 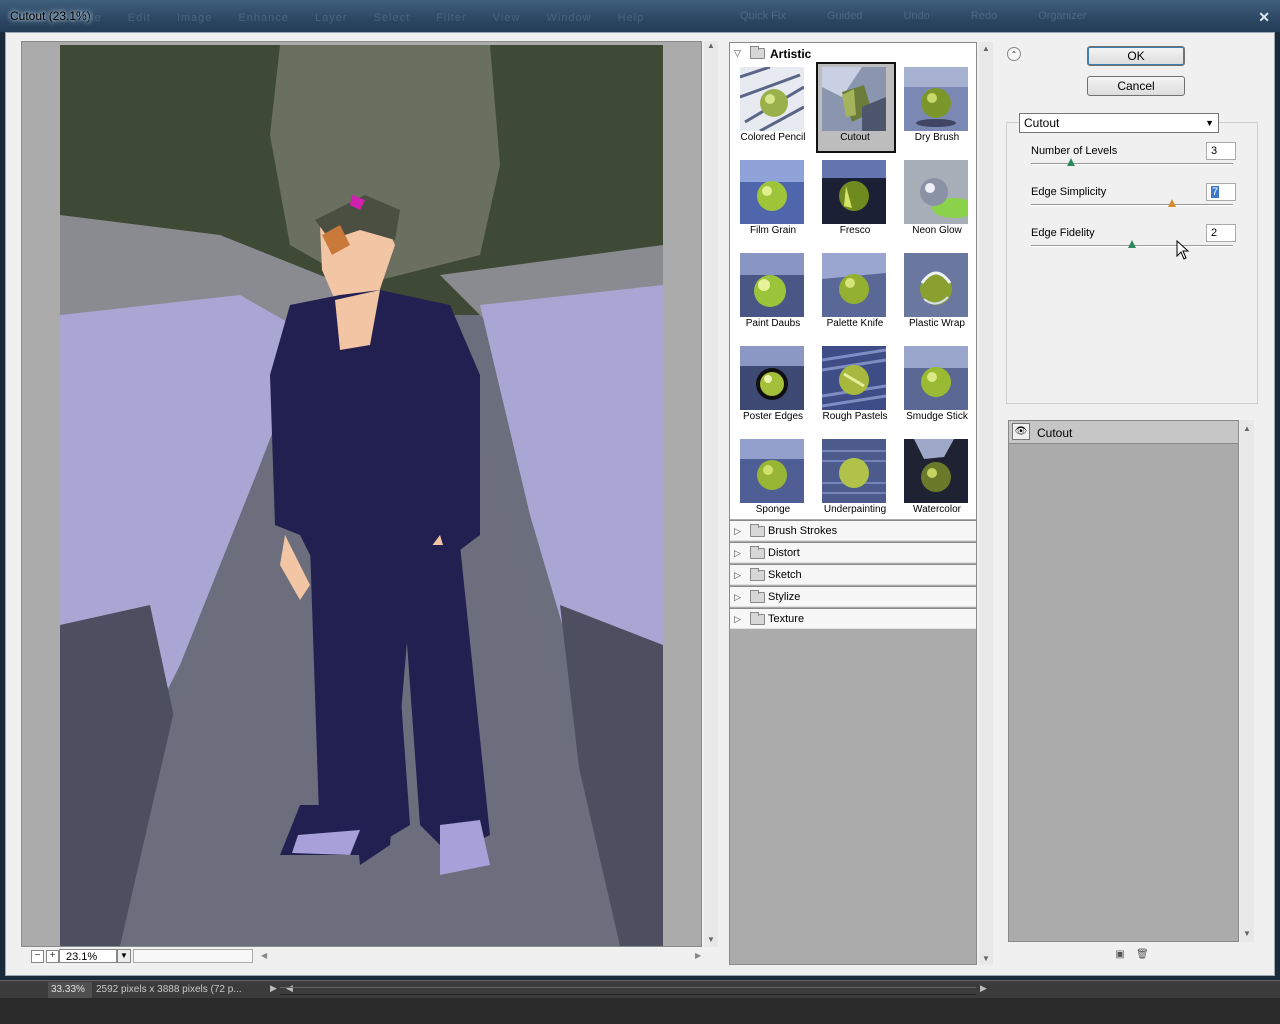 I want to click on filter-name: Cutout, so click(x=855, y=137).